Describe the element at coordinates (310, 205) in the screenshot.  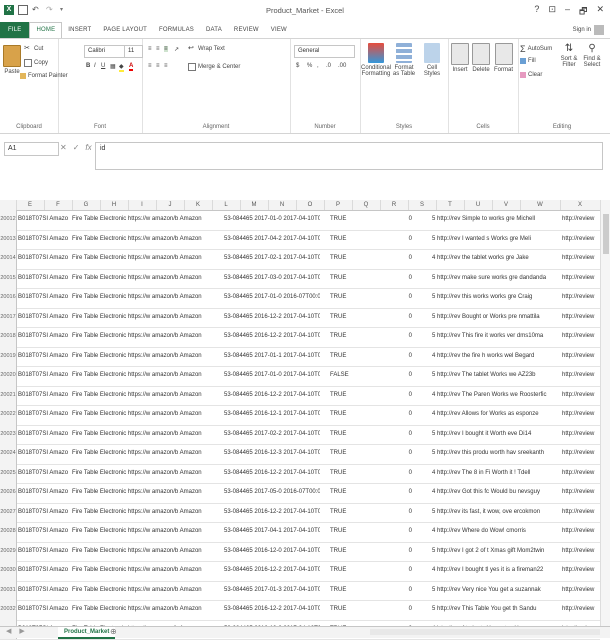
I see `column-header: O` at that location.